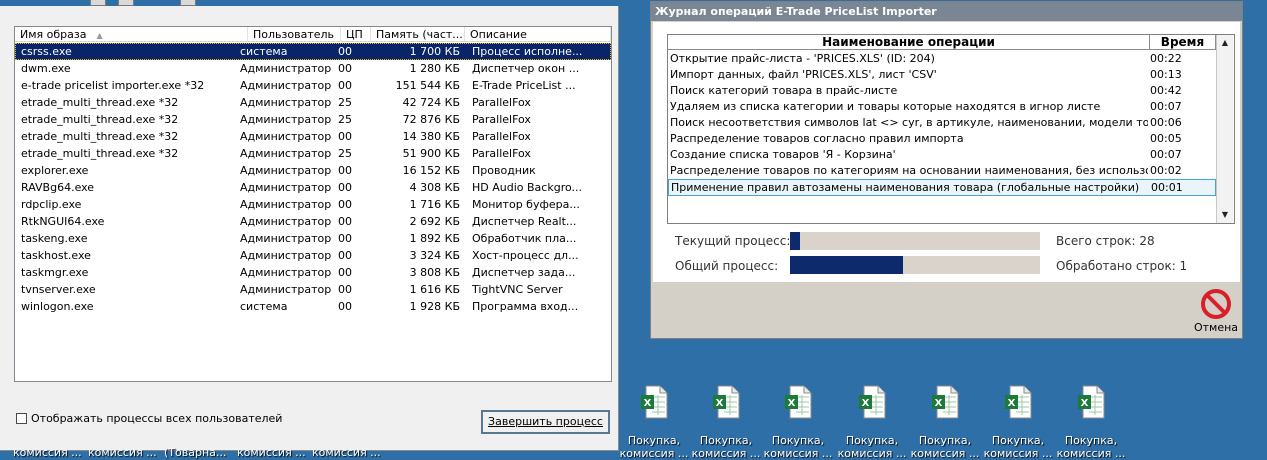 This screenshot has width=1267, height=460. What do you see at coordinates (294, 34) in the screenshot?
I see `column-header-user: Пользователь` at bounding box center [294, 34].